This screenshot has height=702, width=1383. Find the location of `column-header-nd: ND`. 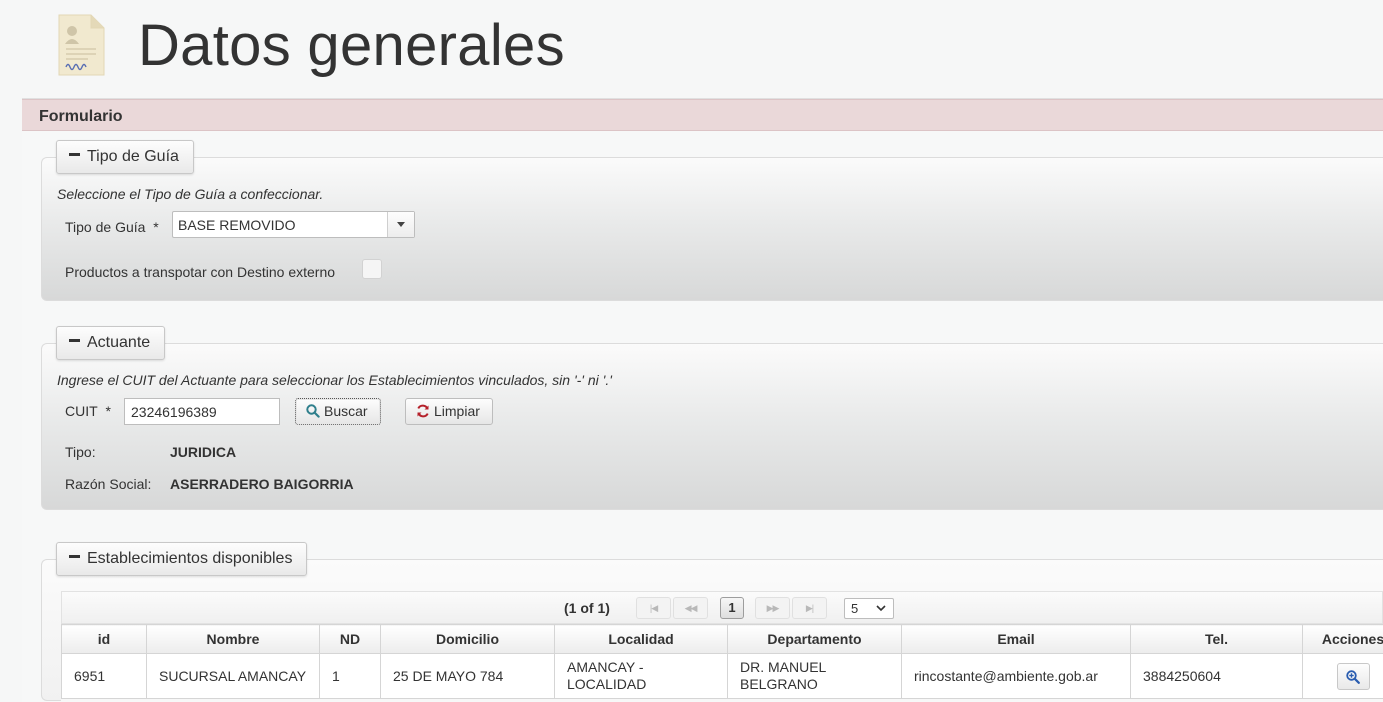

column-header-nd: ND is located at coordinates (350, 639).